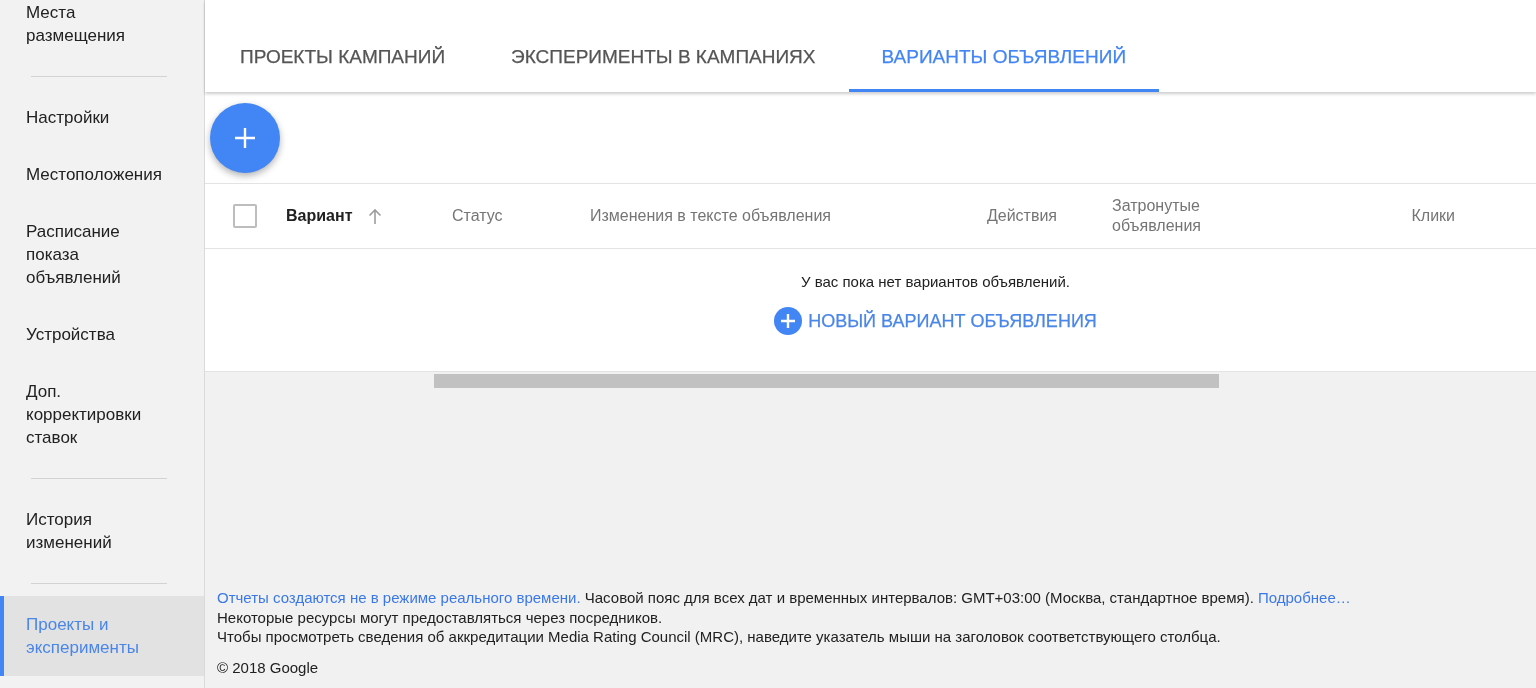 The image size is (1536, 688). Describe the element at coordinates (788, 321) in the screenshot. I see `plus-circle-icon` at that location.